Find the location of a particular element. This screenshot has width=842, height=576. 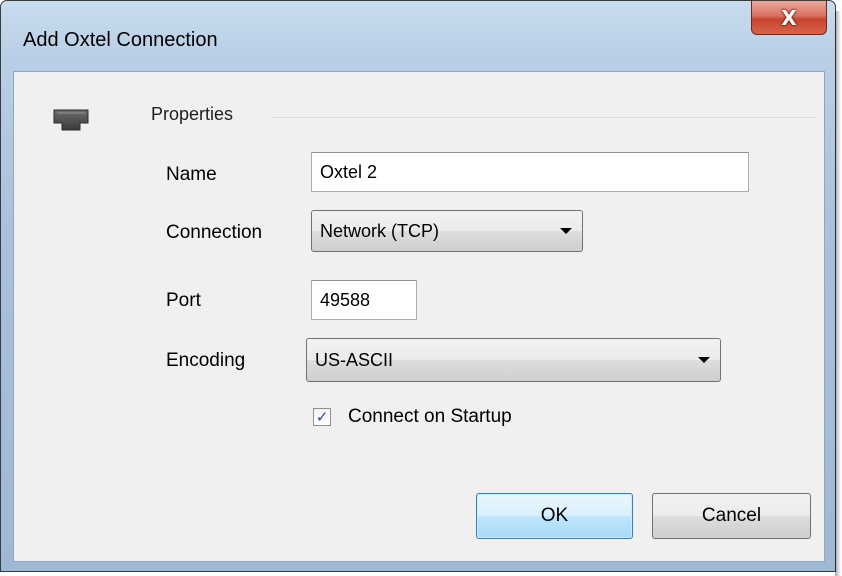

connection-select: Network (TCP) is located at coordinates (447, 231).